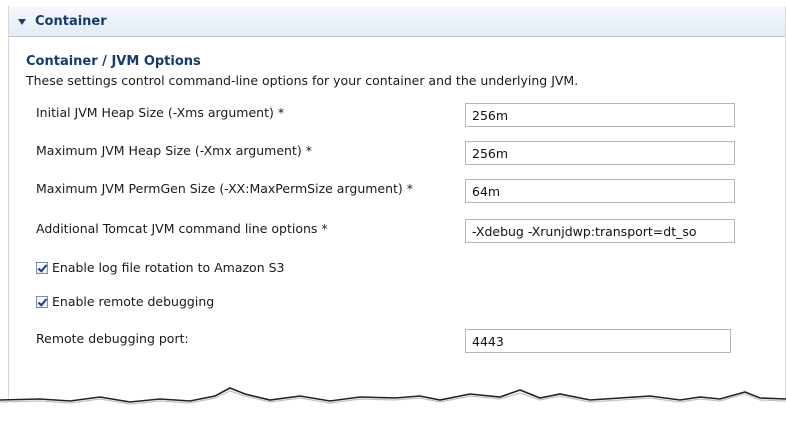 This screenshot has height=423, width=786. Describe the element at coordinates (22, 21) in the screenshot. I see `triangle-down-icon` at that location.